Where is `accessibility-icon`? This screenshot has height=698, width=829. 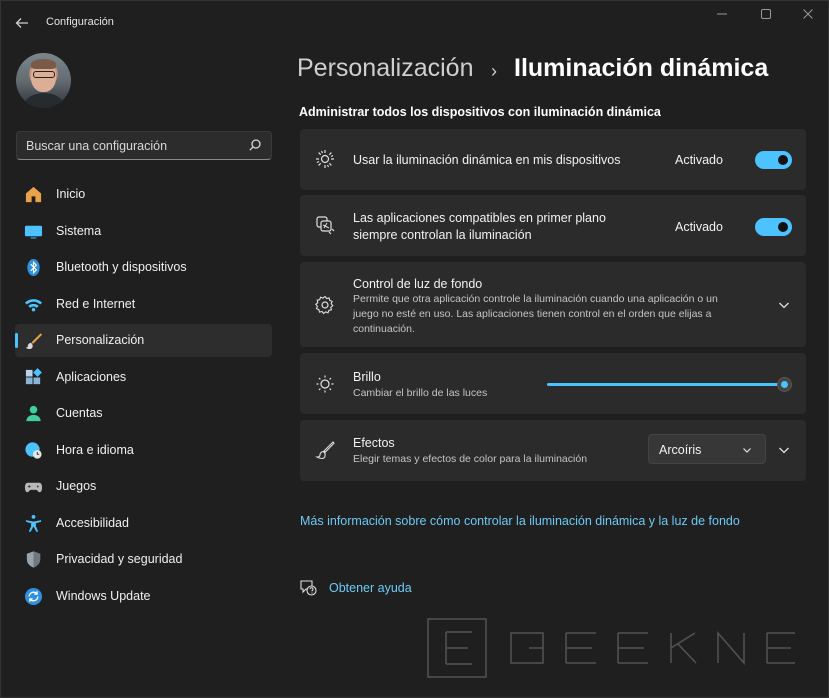 accessibility-icon is located at coordinates (33, 523).